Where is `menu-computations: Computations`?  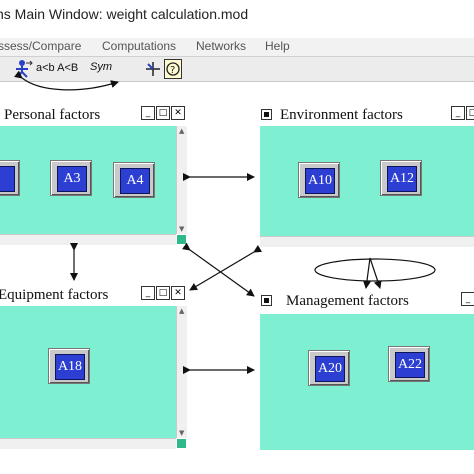 menu-computations: Computations is located at coordinates (139, 46).